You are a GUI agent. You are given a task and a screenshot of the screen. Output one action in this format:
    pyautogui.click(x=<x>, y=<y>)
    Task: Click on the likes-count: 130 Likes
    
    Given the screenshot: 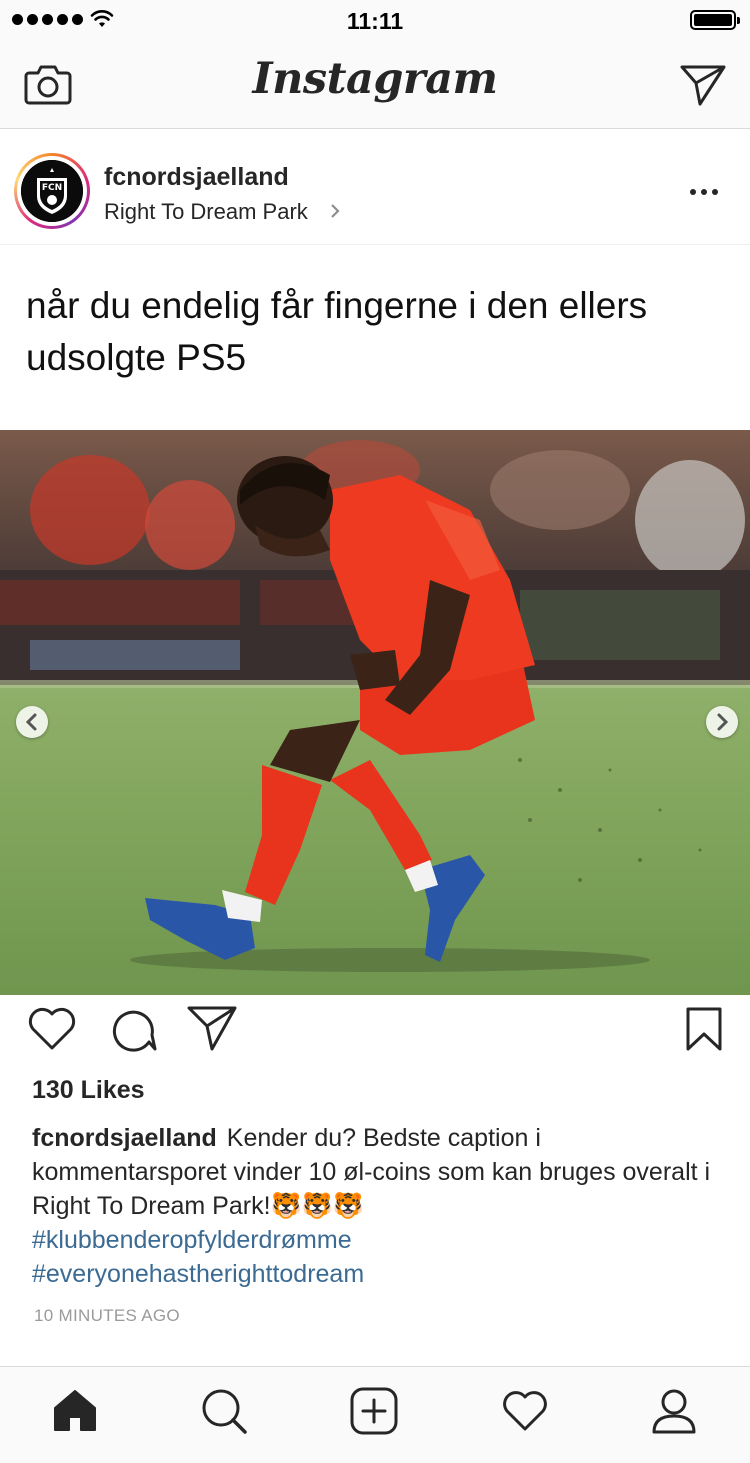 What is the action you would take?
    pyautogui.click(x=88, y=1090)
    